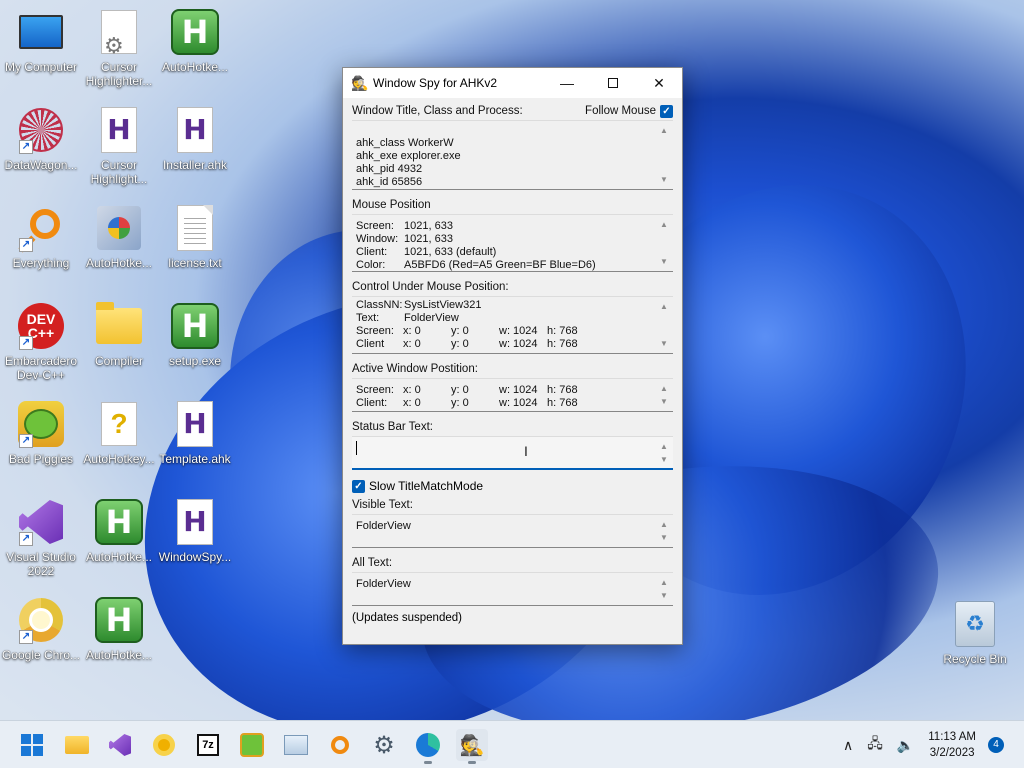 Image resolution: width=1024 pixels, height=768 pixels. What do you see at coordinates (252, 745) in the screenshot?
I see `taskbar-bad-piggies` at bounding box center [252, 745].